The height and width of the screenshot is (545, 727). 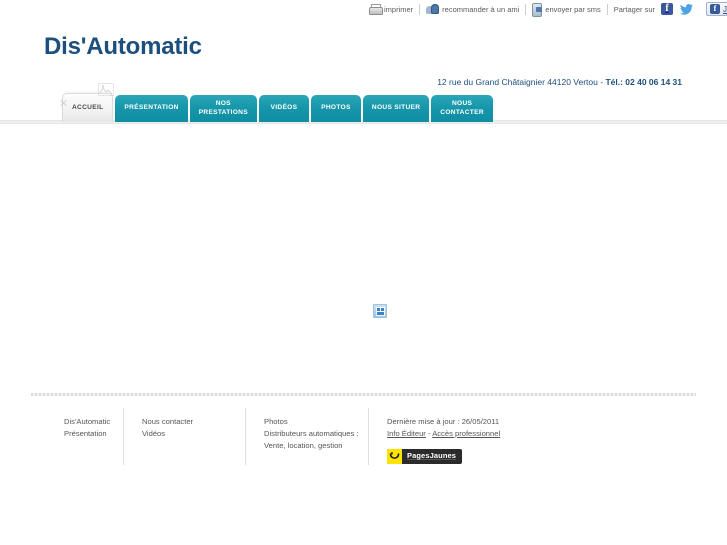 What do you see at coordinates (64, 104) in the screenshot?
I see `broken-image-icon: ✕` at bounding box center [64, 104].